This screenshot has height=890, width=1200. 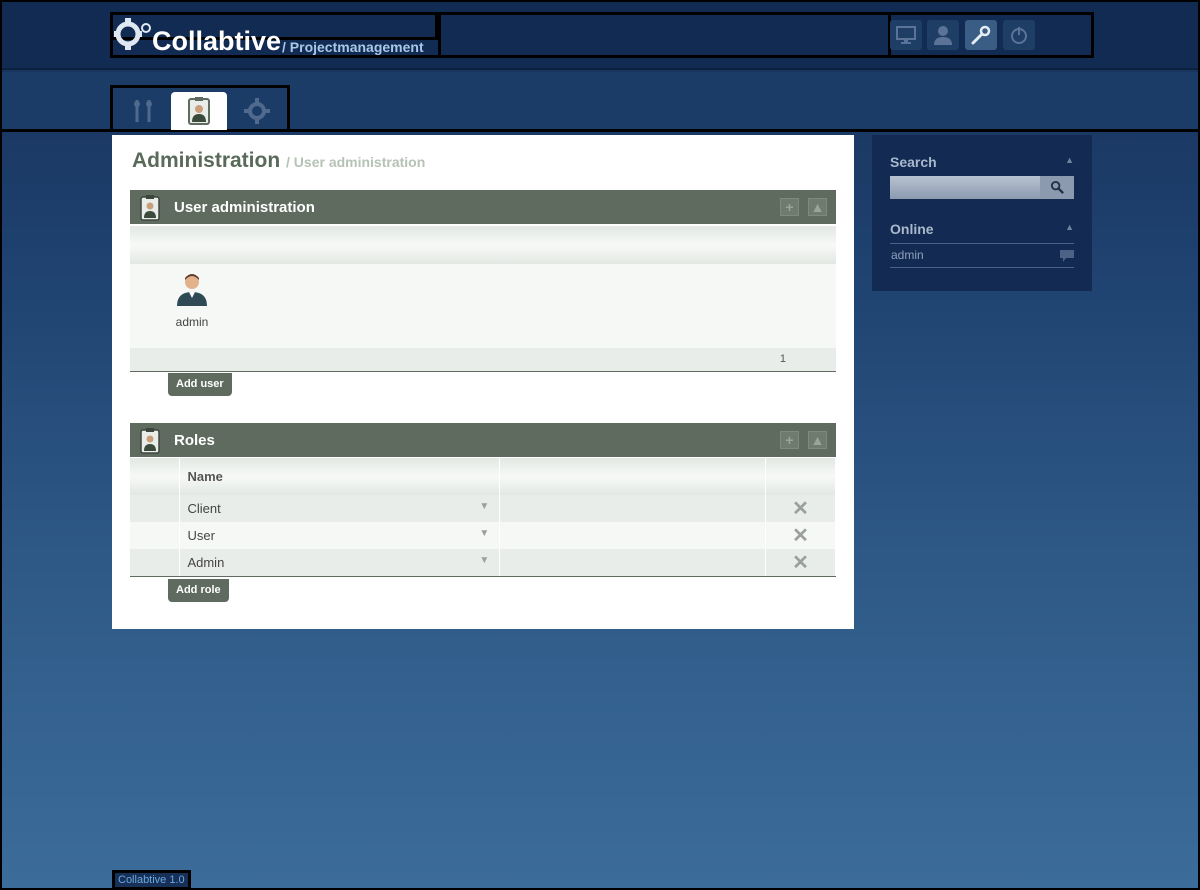 I want to click on page-title-sub: / User administration, so click(x=356, y=162).